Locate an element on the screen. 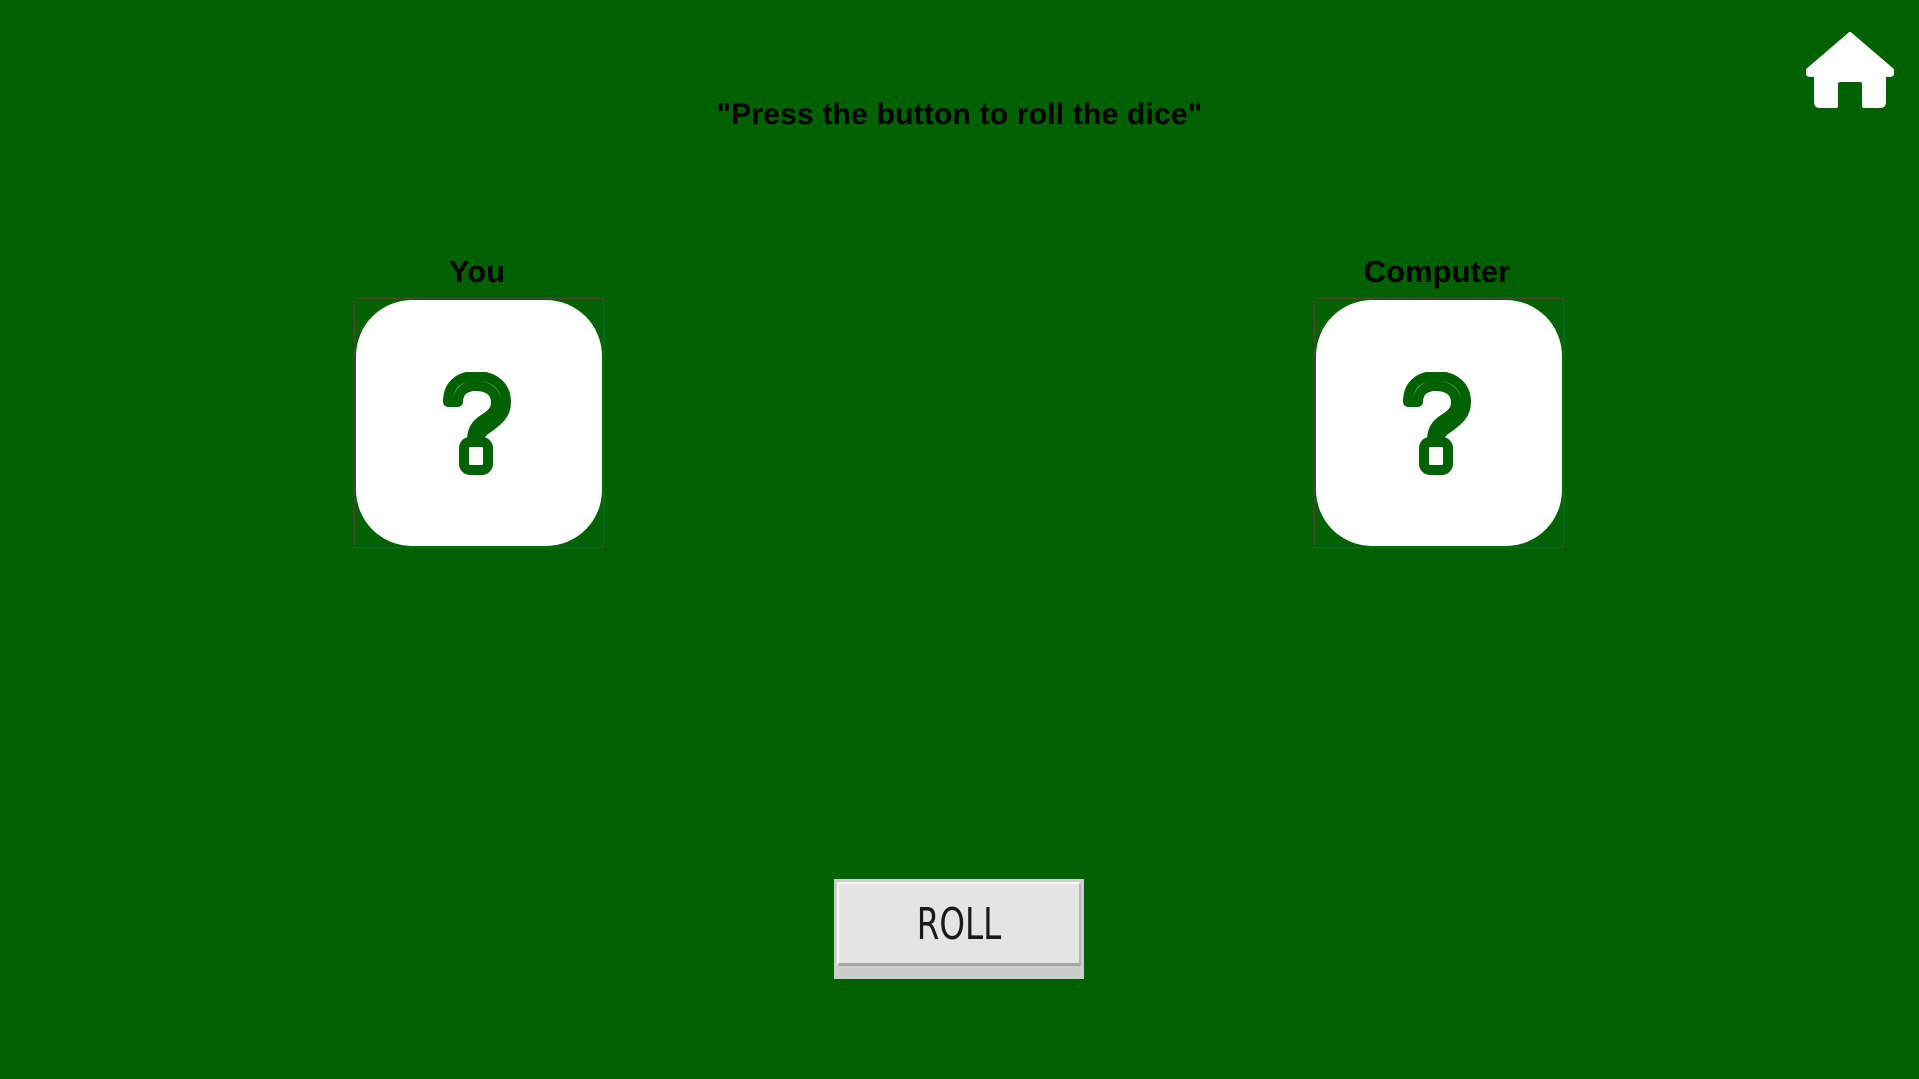 The height and width of the screenshot is (1079, 1919). player-label-computer: Computer is located at coordinates (1437, 271).